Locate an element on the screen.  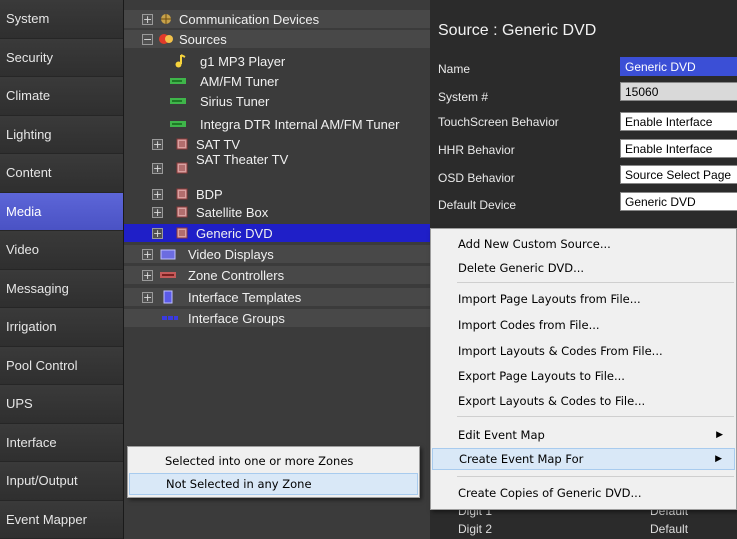
collapse-icon: − is located at coordinates (147, 39).